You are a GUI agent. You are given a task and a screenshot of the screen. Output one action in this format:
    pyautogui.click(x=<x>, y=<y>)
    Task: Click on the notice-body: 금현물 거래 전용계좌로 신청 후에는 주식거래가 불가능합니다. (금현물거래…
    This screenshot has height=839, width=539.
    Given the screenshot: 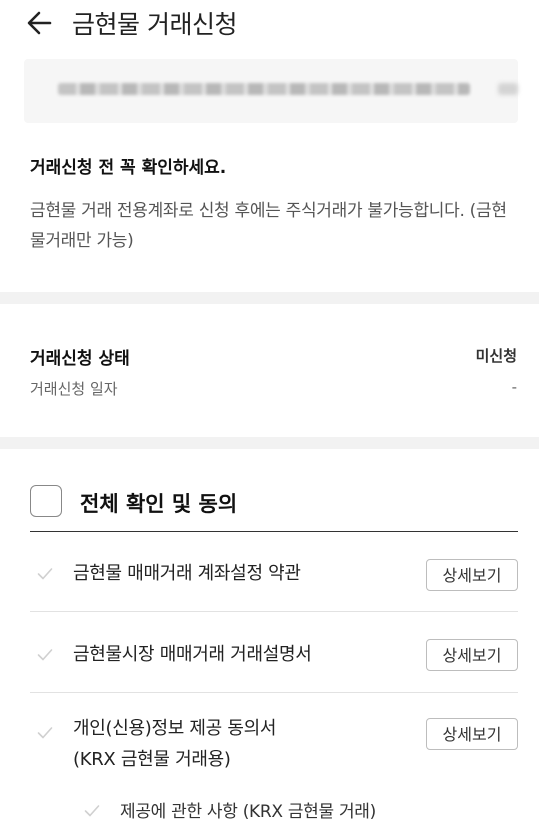 What is the action you would take?
    pyautogui.click(x=268, y=226)
    